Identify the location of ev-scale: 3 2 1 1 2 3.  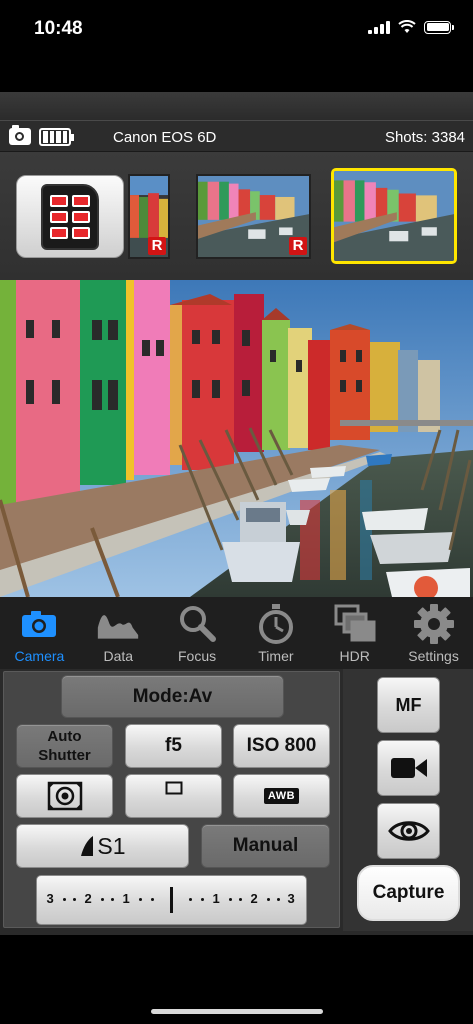
(172, 900).